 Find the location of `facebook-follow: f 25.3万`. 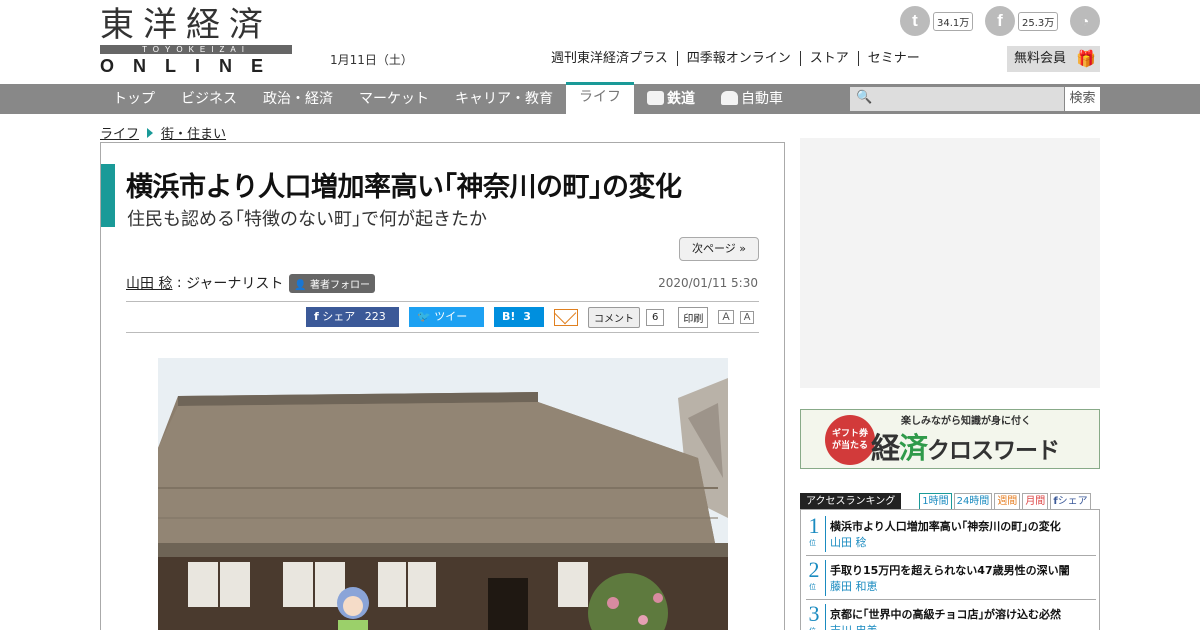

facebook-follow: f 25.3万 is located at coordinates (1022, 21).